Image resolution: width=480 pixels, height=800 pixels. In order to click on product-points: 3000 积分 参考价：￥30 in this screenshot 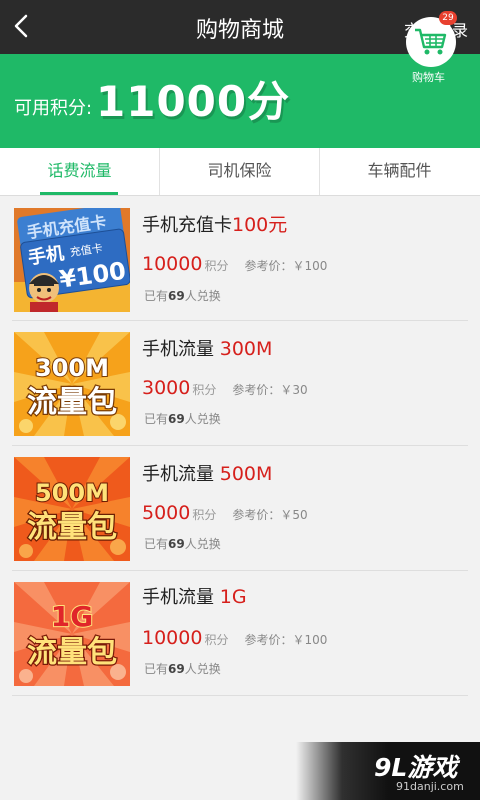, I will do `click(225, 388)`.